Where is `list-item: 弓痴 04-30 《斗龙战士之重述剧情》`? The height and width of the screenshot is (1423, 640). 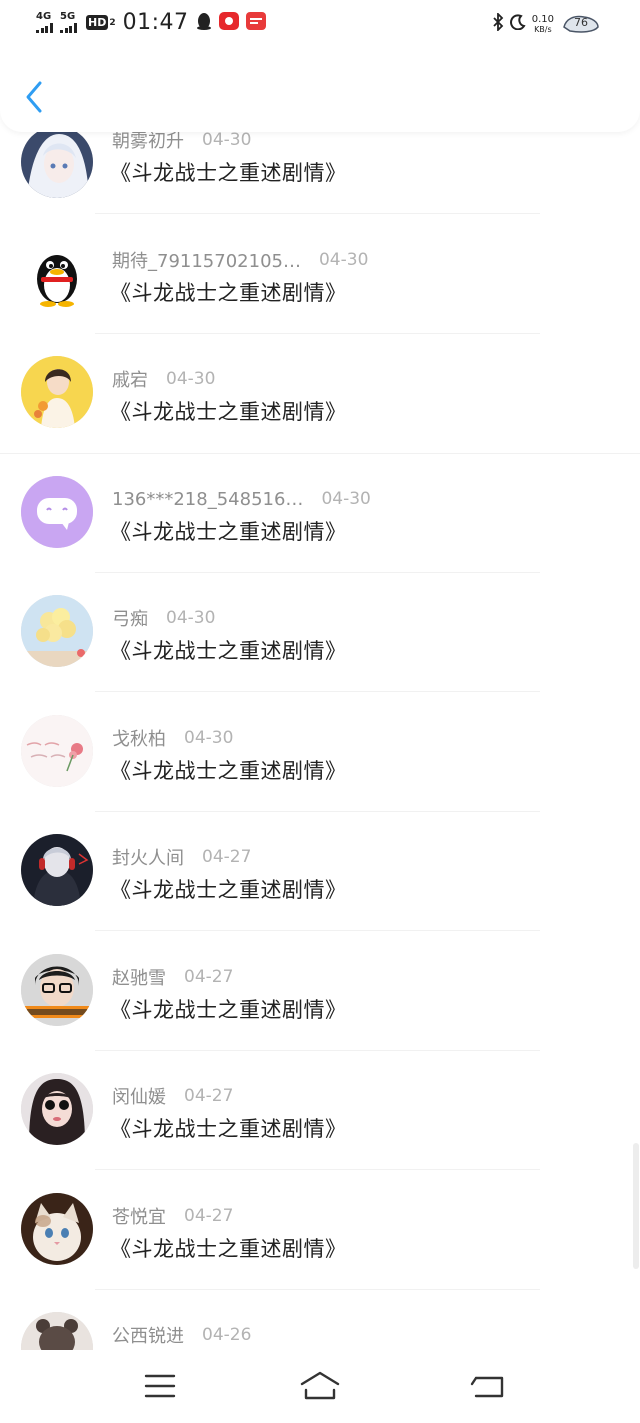
list-item: 弓痴 04-30 《斗龙战士之重述剧情》 is located at coordinates (320, 659).